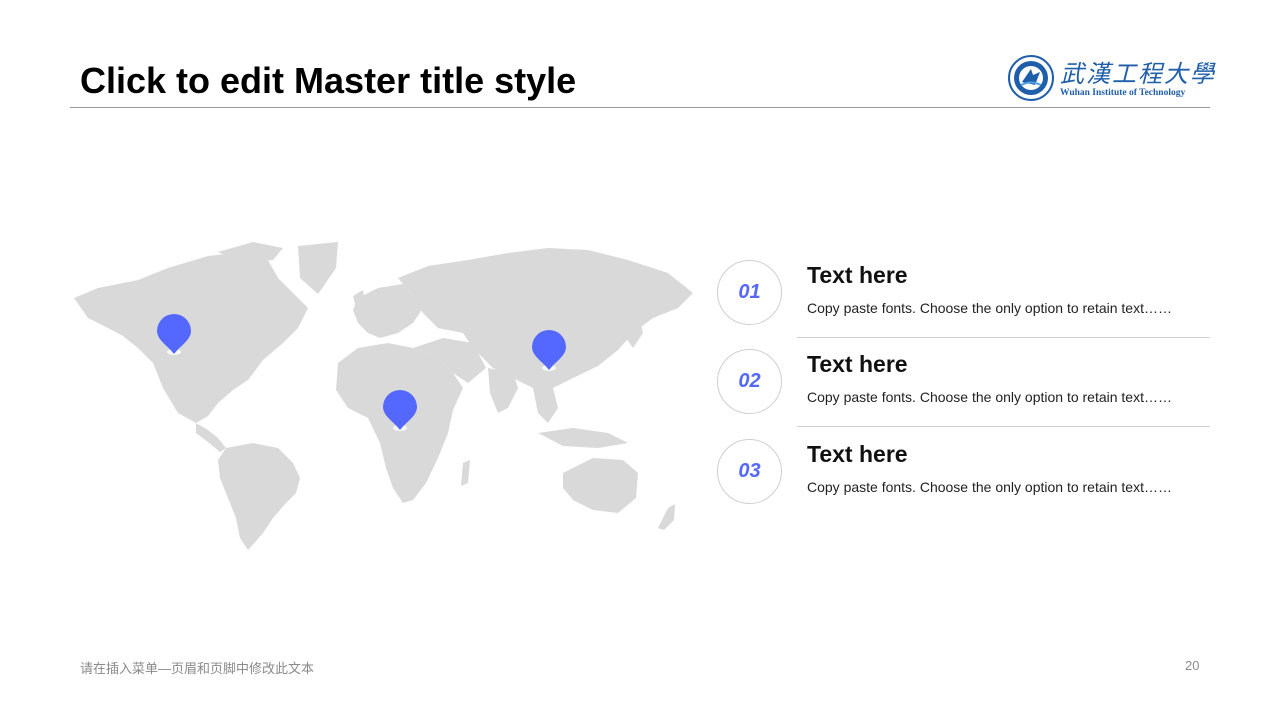  Describe the element at coordinates (191, 337) in the screenshot. I see `continent-north-america` at that location.